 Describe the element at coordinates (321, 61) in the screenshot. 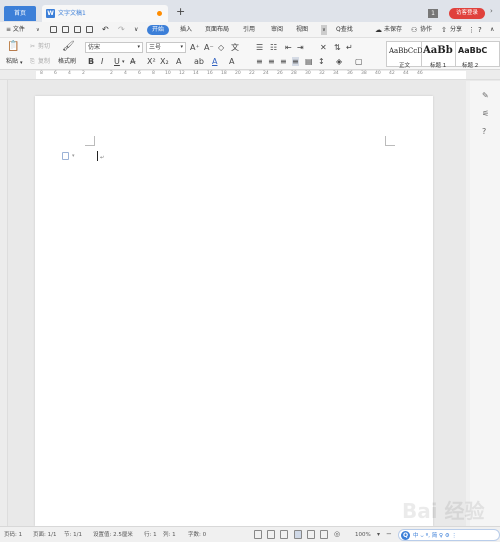

I see `line-spacing-icon: ↕` at that location.